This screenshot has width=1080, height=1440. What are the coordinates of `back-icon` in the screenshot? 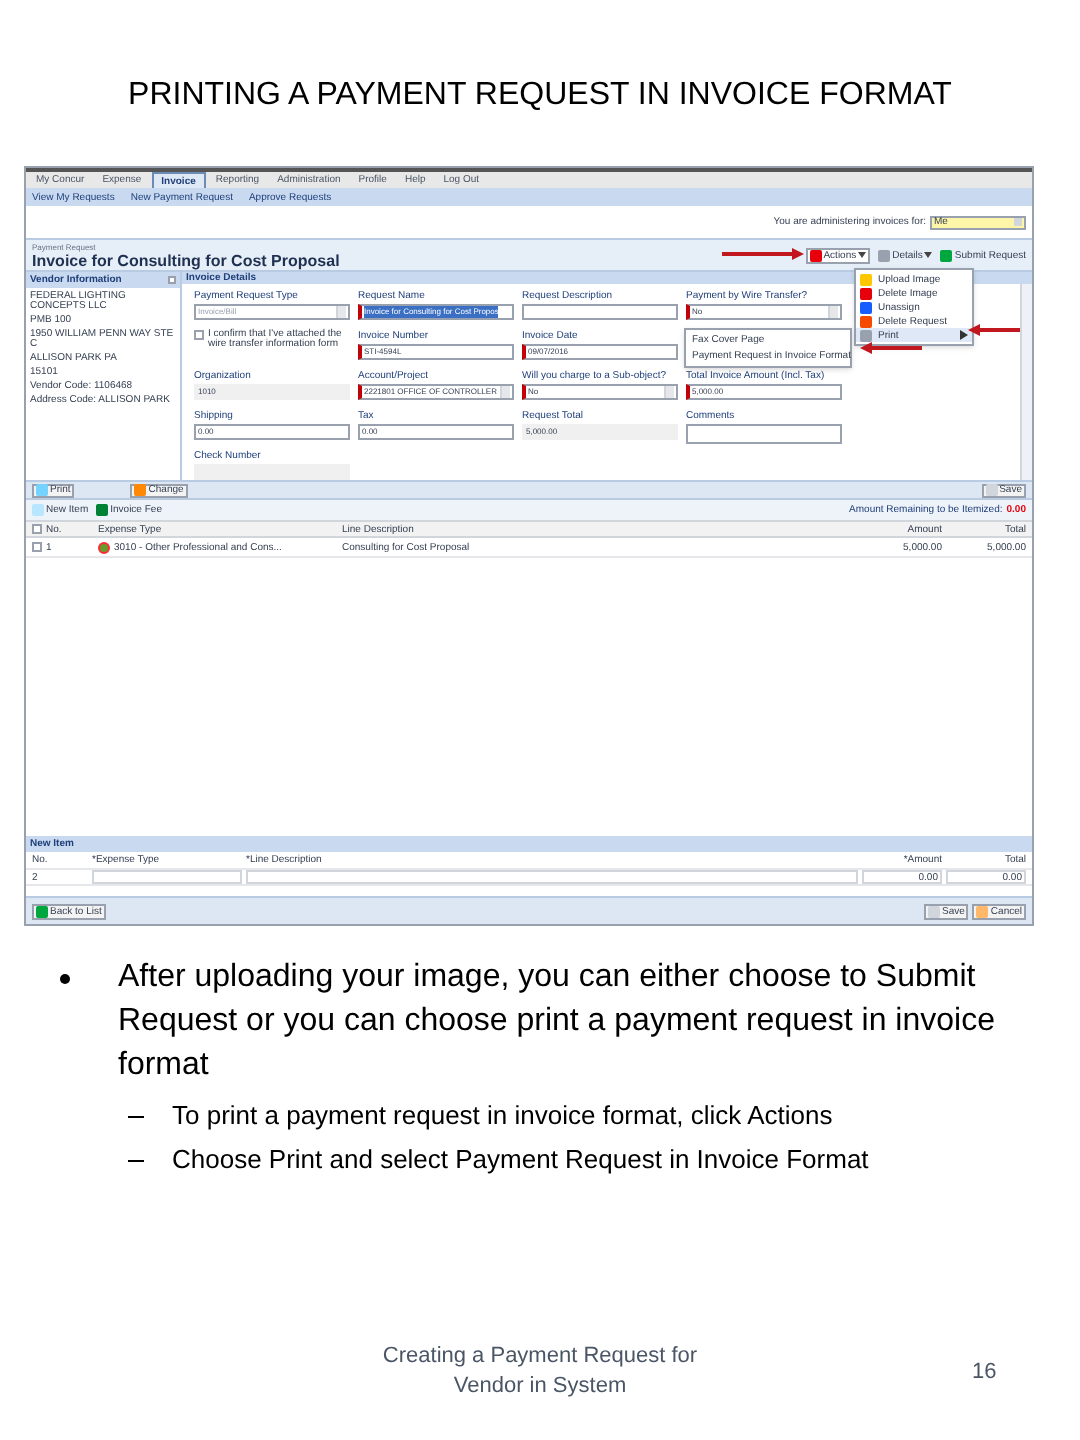 It's located at (42, 911).